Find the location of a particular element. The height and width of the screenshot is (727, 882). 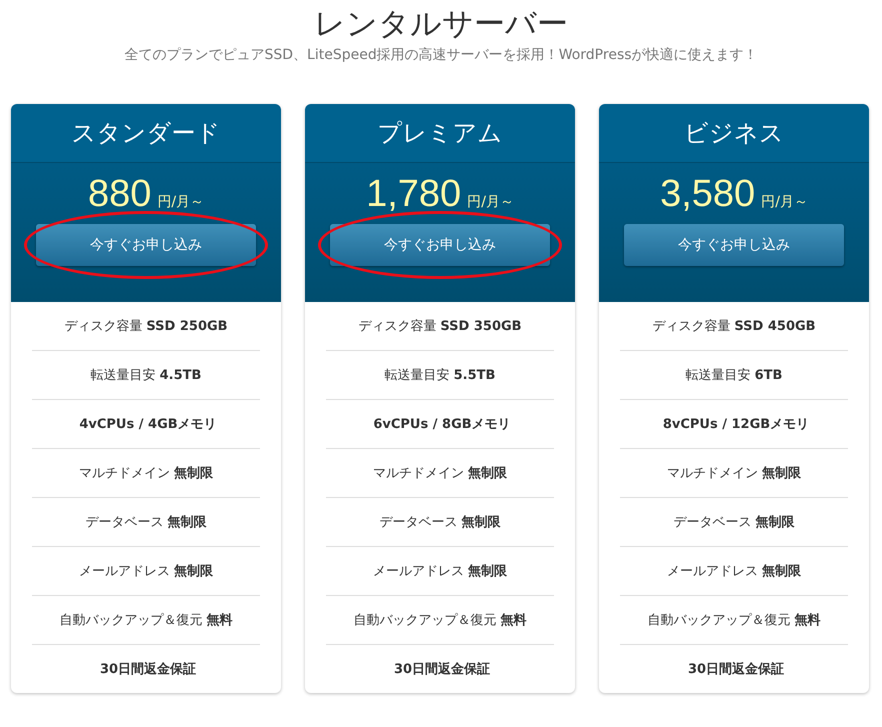

page-title: レンタルサーバー is located at coordinates (441, 24).